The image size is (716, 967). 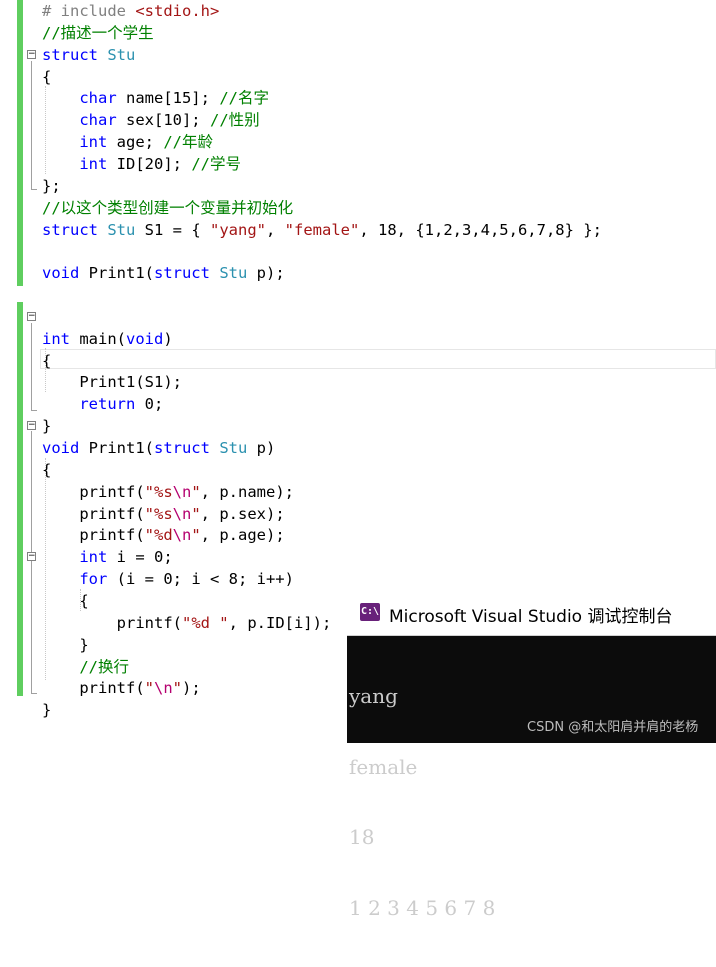 What do you see at coordinates (216, 163) in the screenshot?
I see `code-token: //学号` at bounding box center [216, 163].